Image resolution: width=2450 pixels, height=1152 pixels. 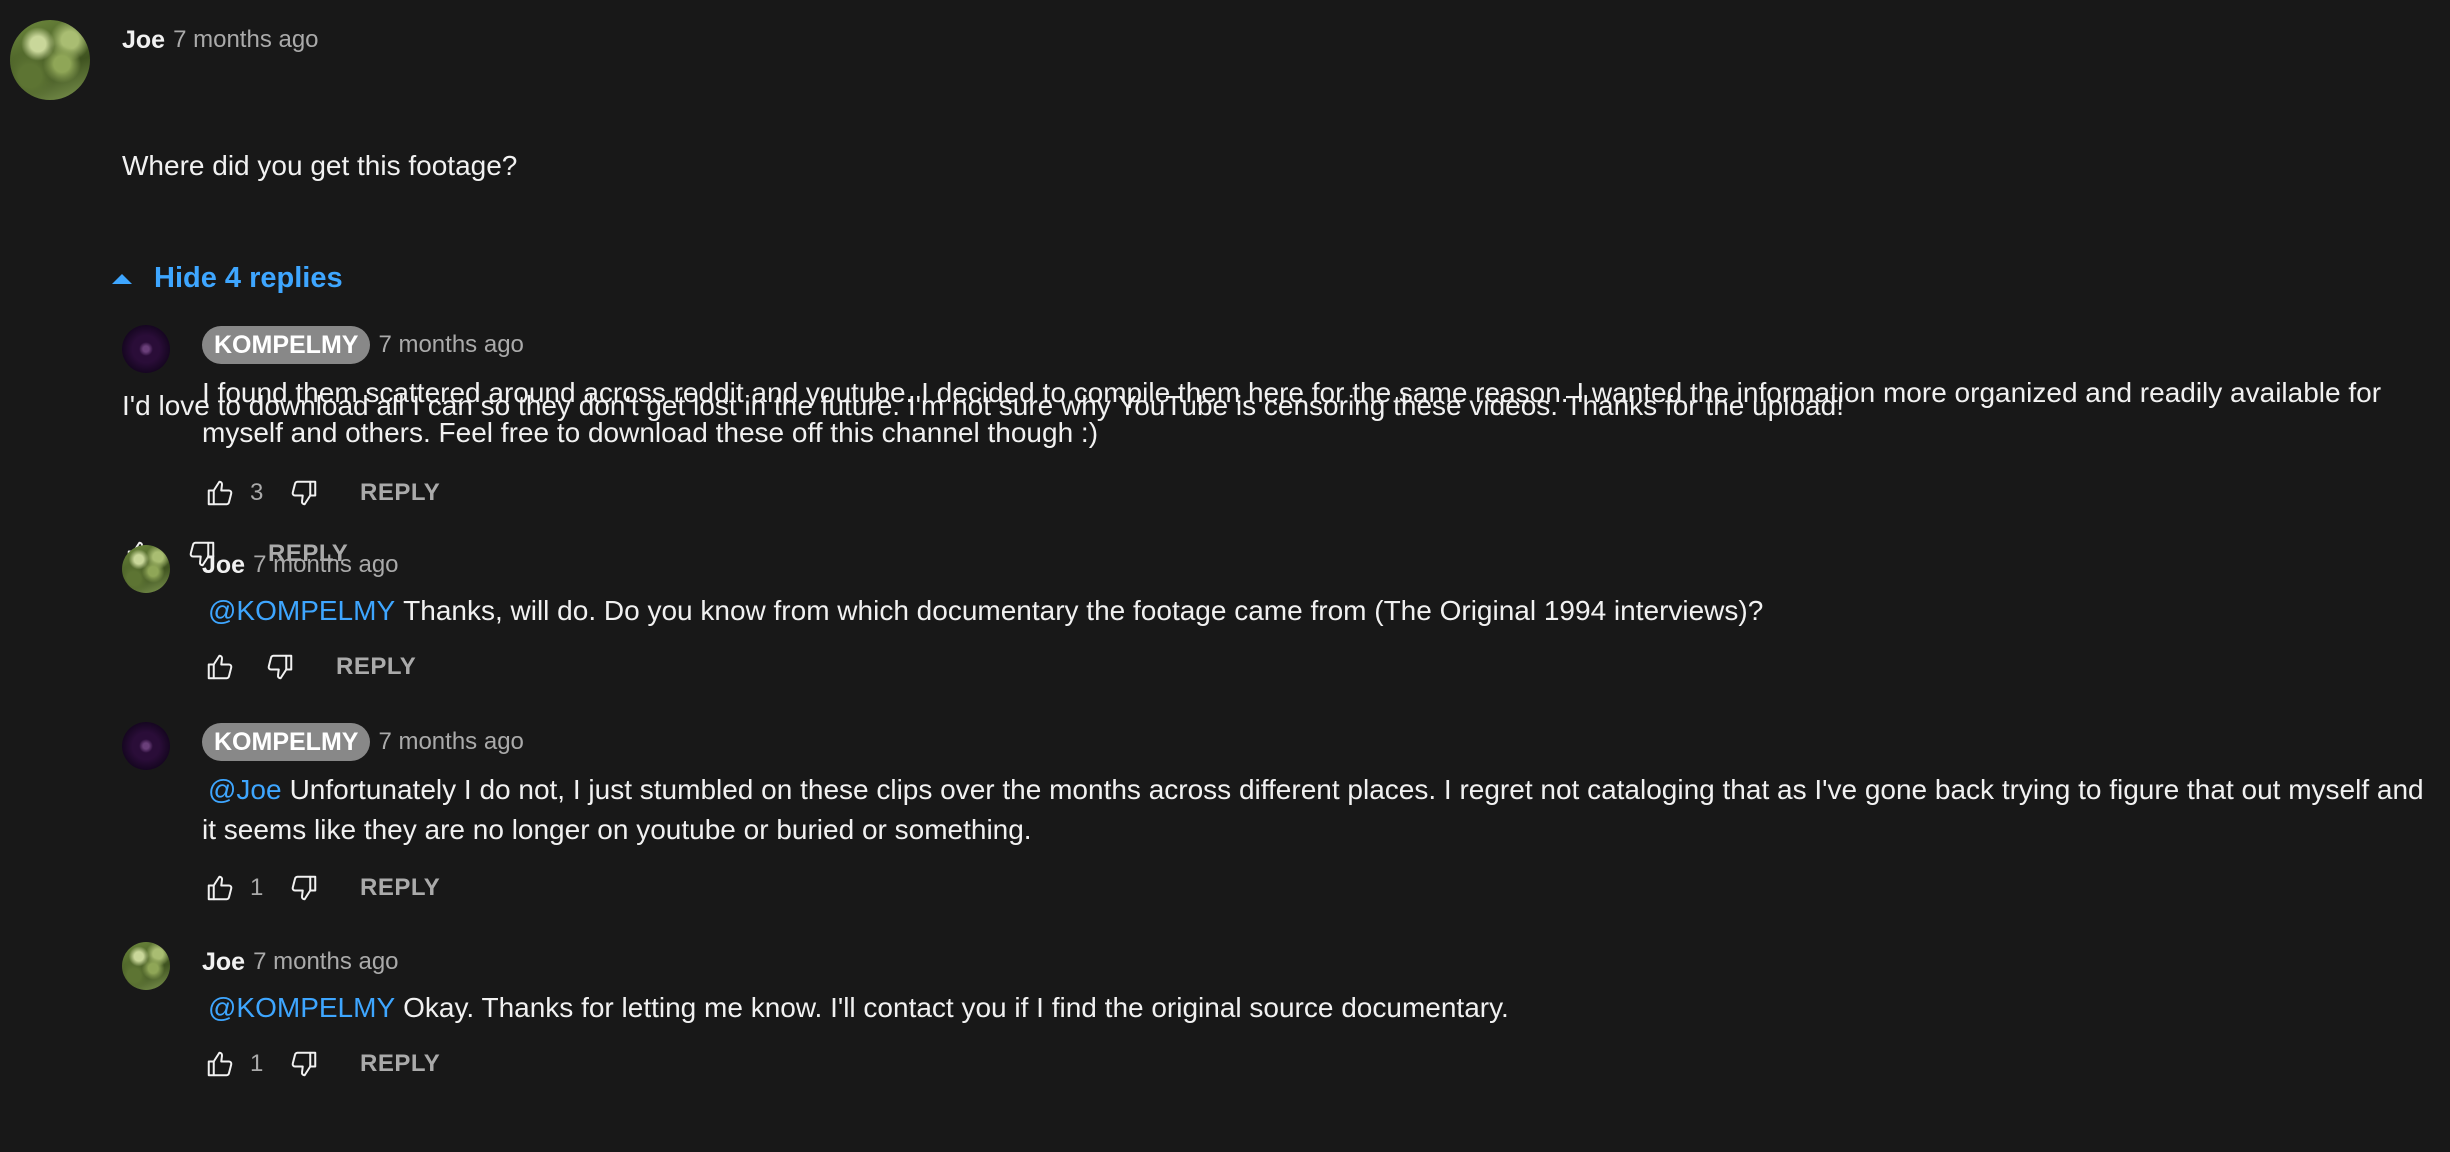 I want to click on hide-replies-button: Hide 4 replies, so click(x=227, y=278).